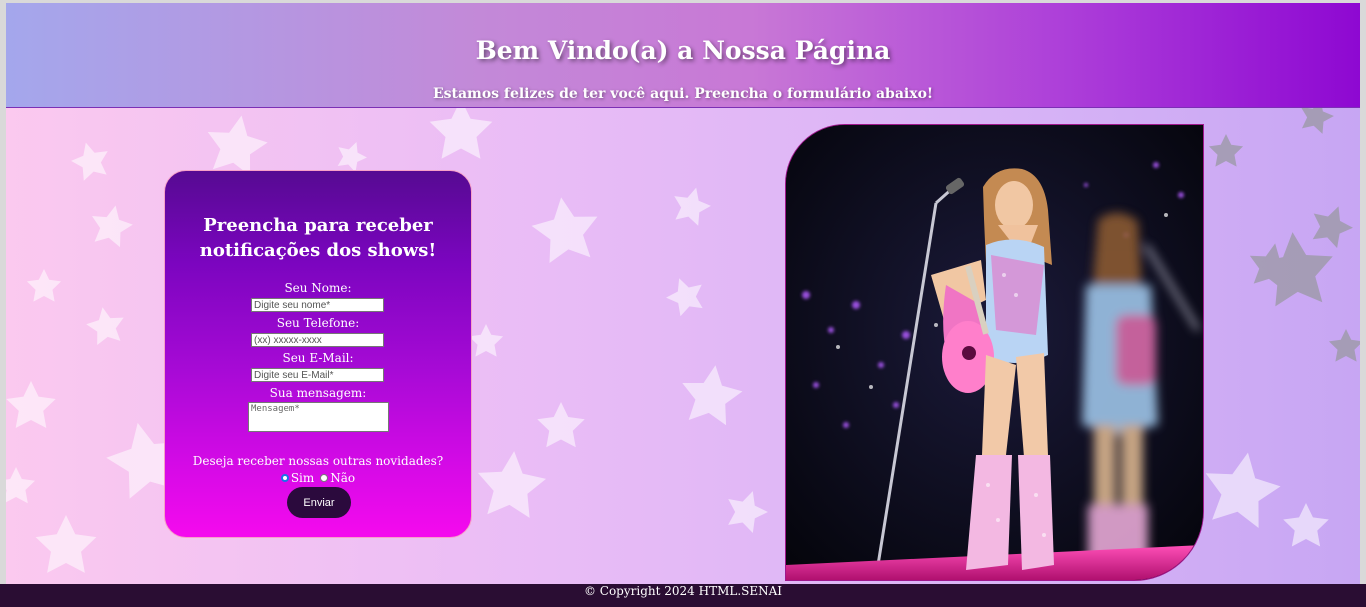 Image resolution: width=1366 pixels, height=607 pixels. I want to click on site-footer: © Copyright 2024 HTML.SENAI, so click(683, 595).